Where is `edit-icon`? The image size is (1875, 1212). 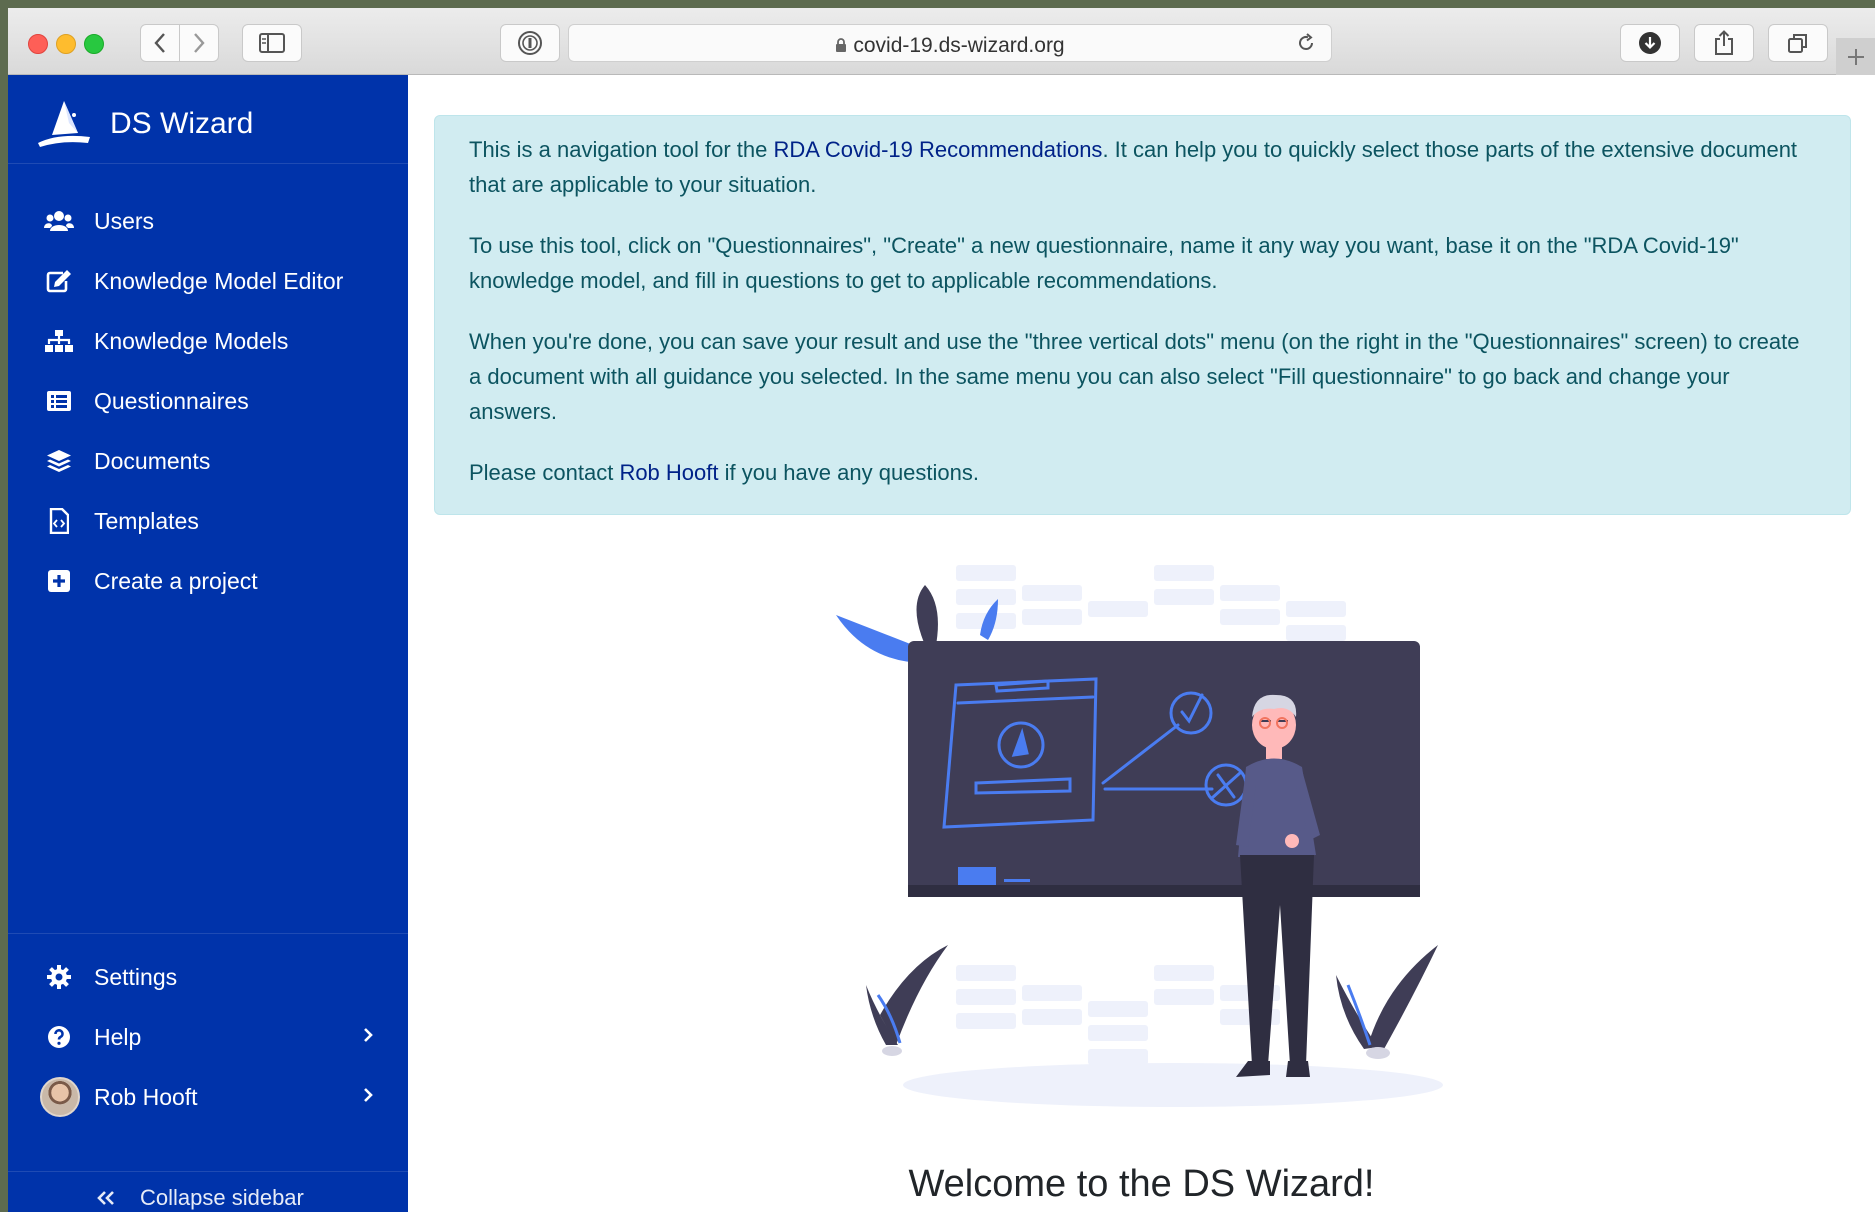
edit-icon is located at coordinates (59, 281).